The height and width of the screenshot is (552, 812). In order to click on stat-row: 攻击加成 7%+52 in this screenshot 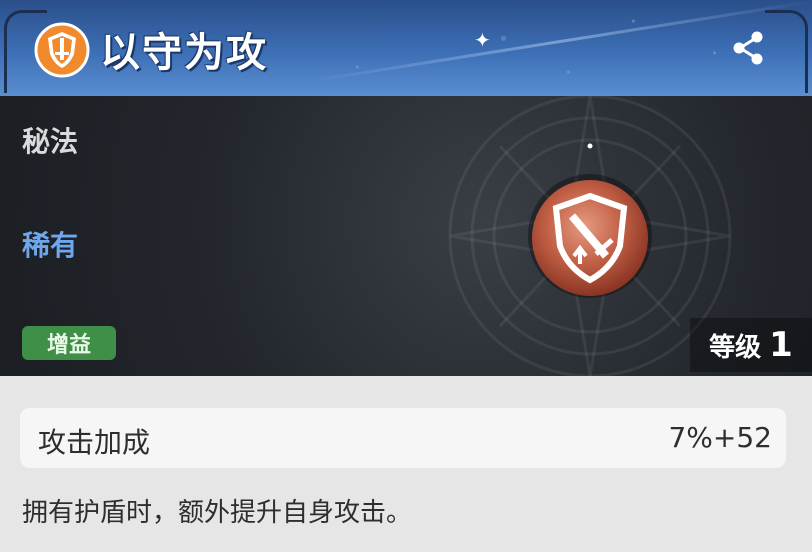, I will do `click(403, 438)`.